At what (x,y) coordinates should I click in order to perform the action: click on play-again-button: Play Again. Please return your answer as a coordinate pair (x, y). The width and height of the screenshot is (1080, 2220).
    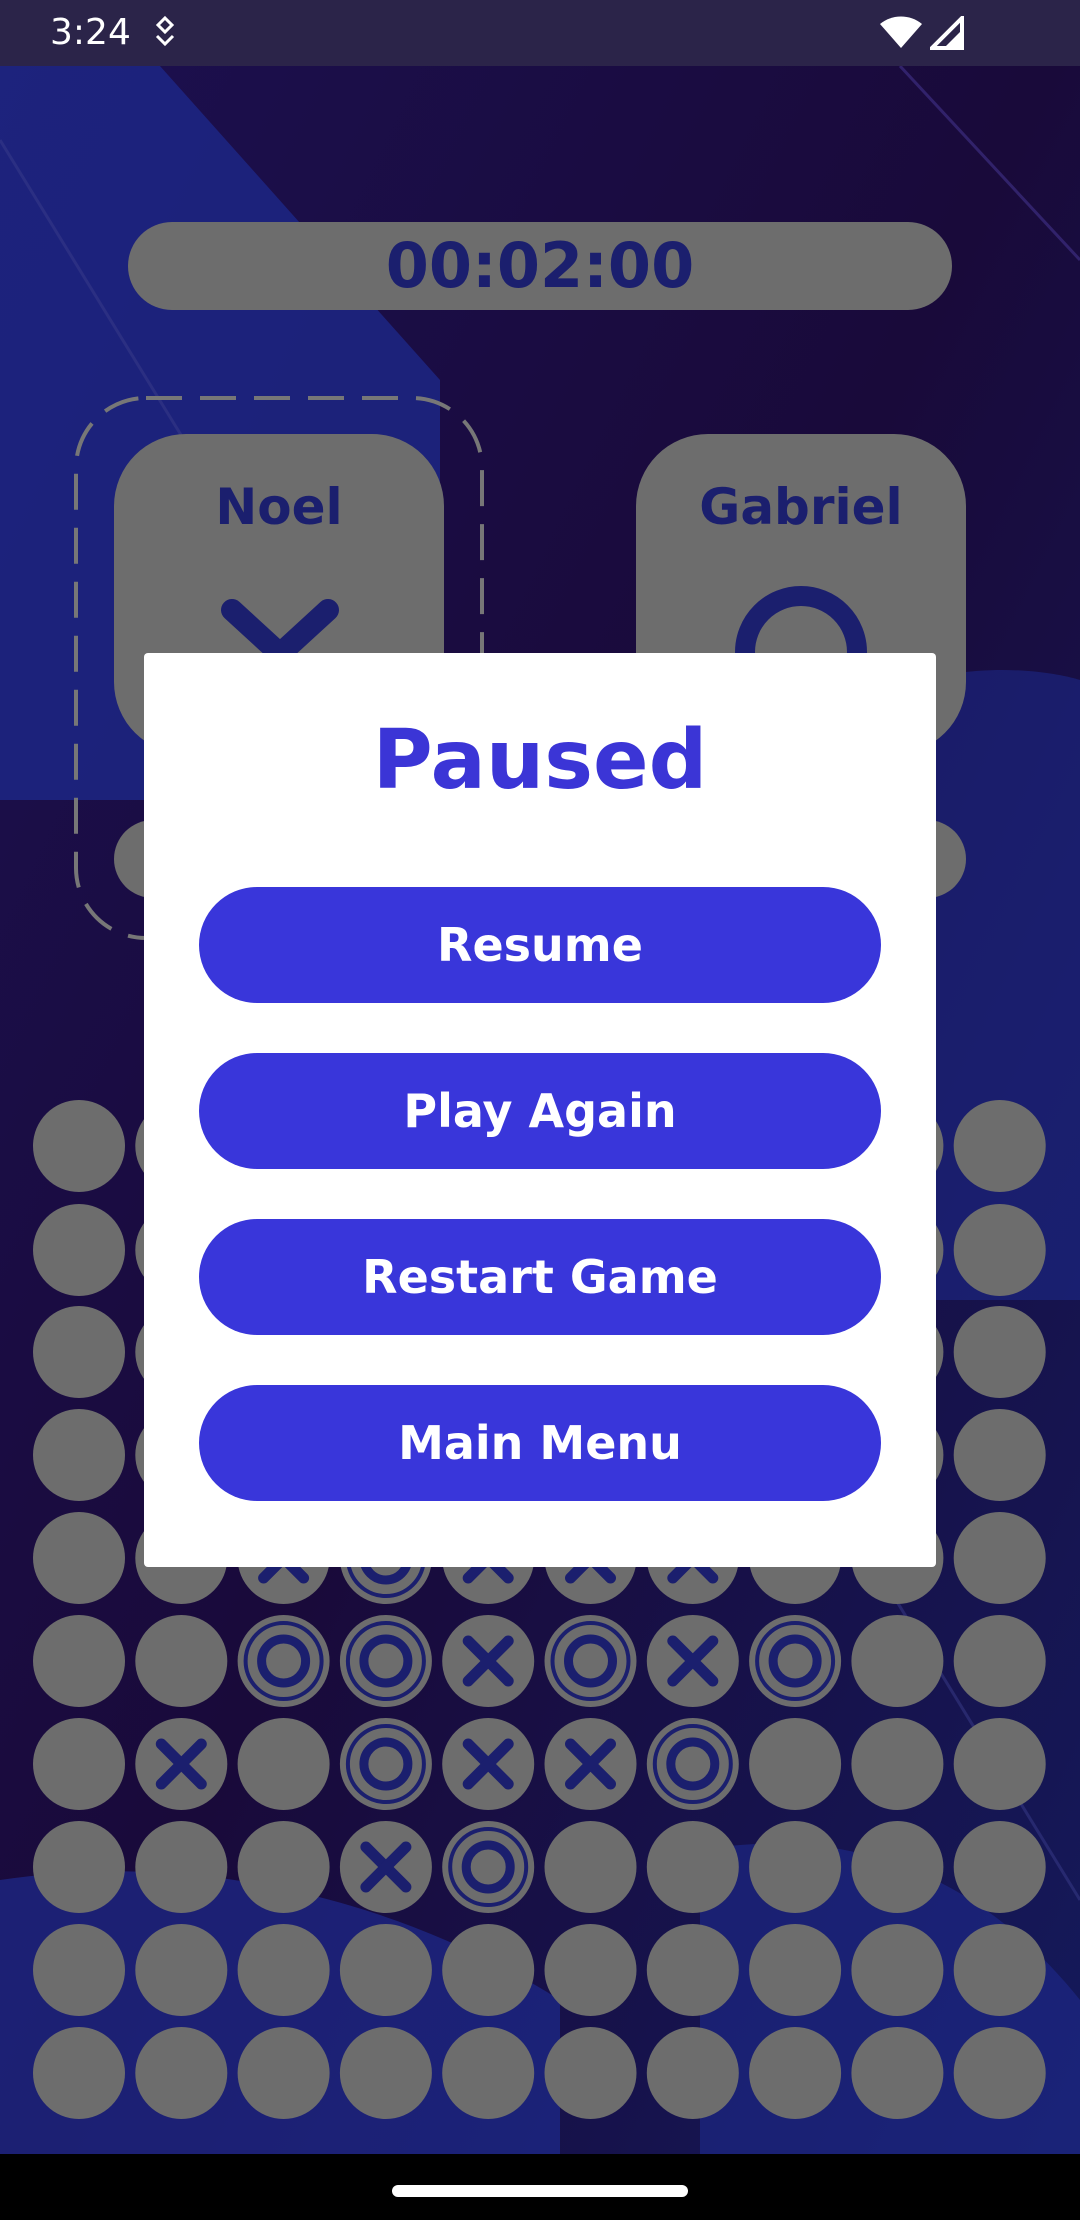
    Looking at the image, I should click on (540, 1111).